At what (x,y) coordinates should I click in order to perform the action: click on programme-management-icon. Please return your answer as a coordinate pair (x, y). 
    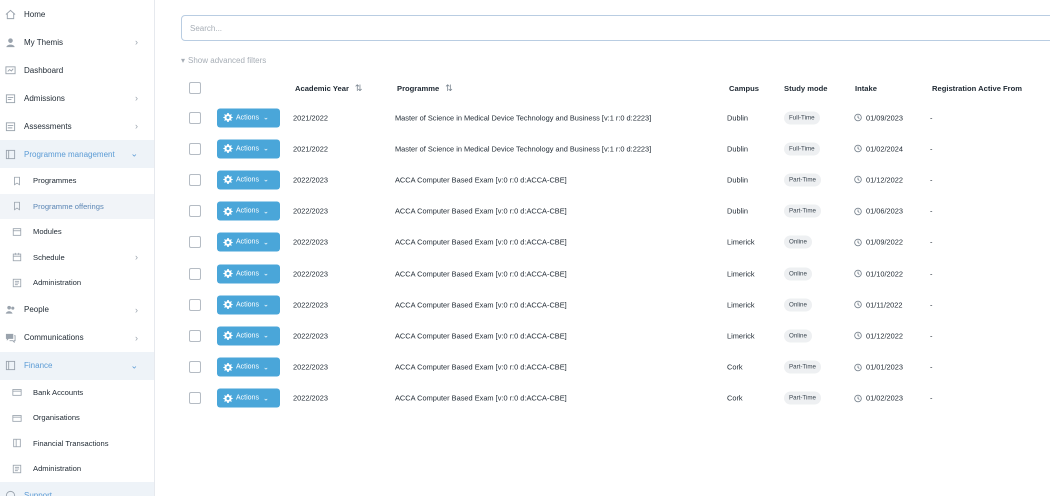
    Looking at the image, I should click on (10, 154).